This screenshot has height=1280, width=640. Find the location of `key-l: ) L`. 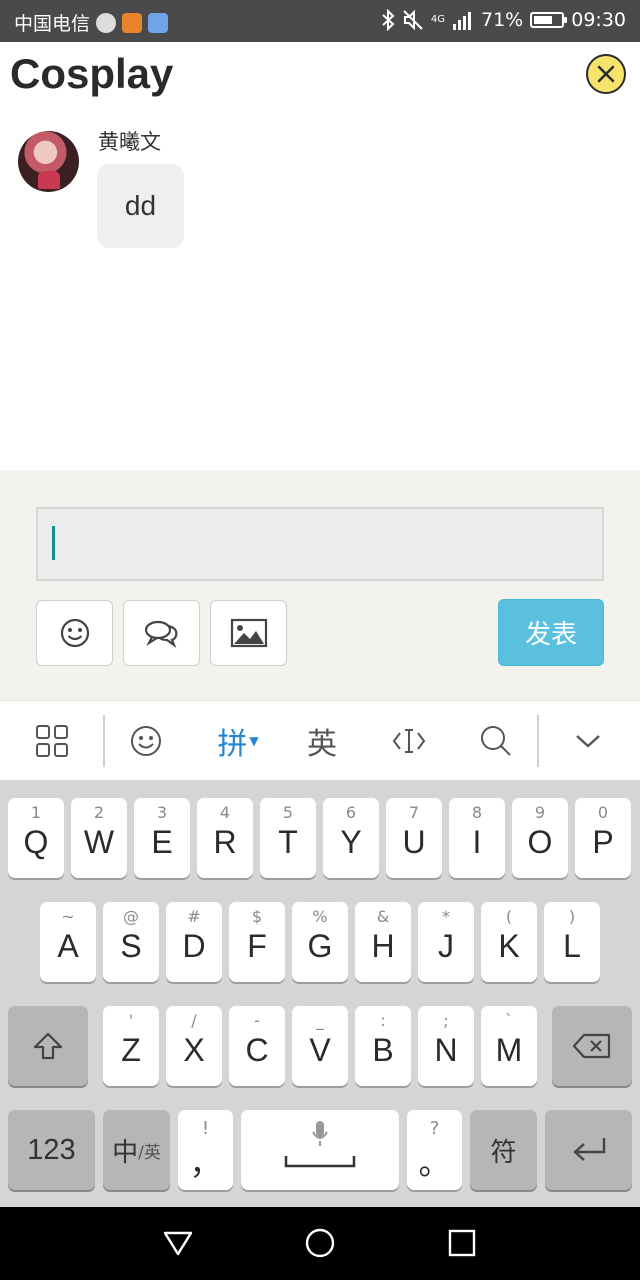

key-l: ) L is located at coordinates (572, 942).